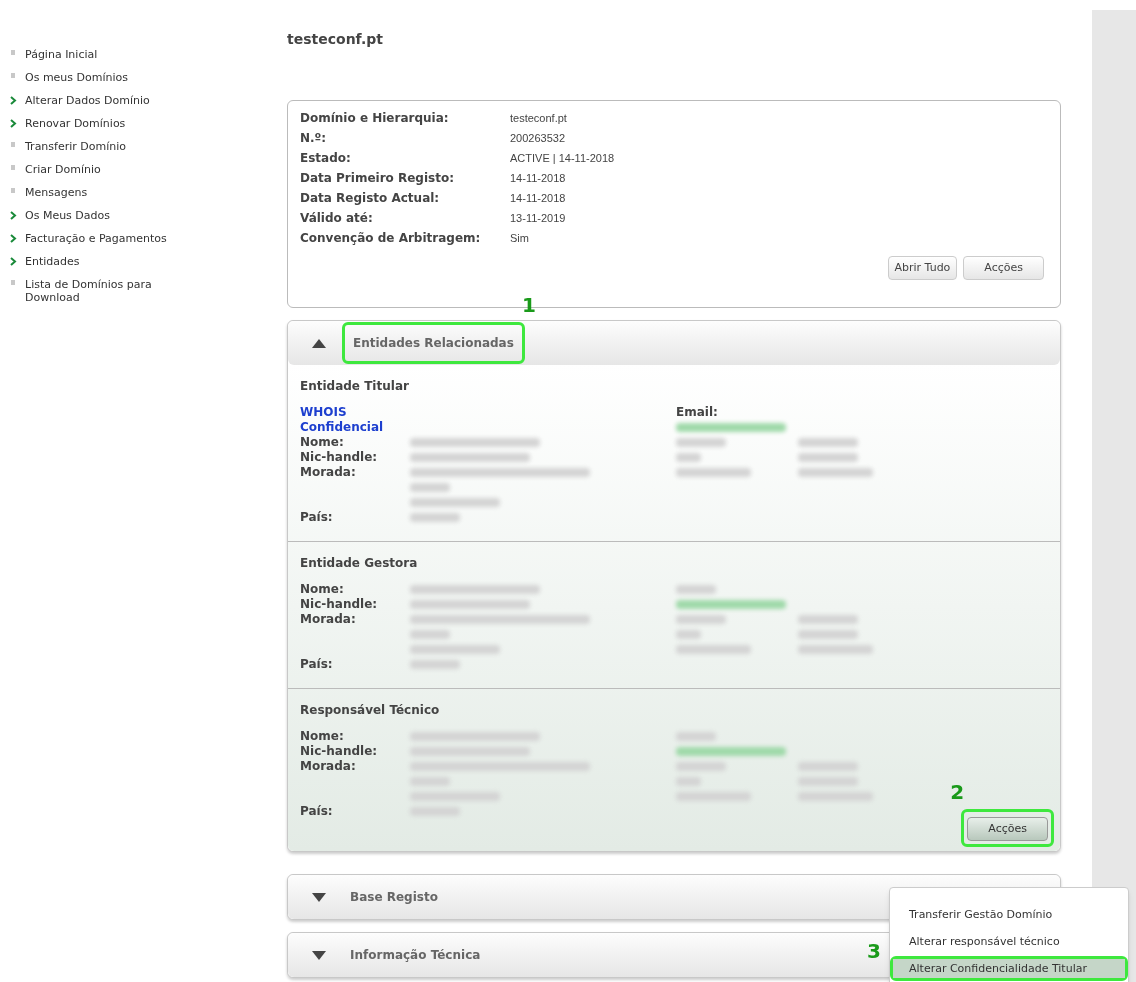 This screenshot has width=1136, height=982. What do you see at coordinates (135, 192) in the screenshot?
I see `sidebar-link: Mensagens` at bounding box center [135, 192].